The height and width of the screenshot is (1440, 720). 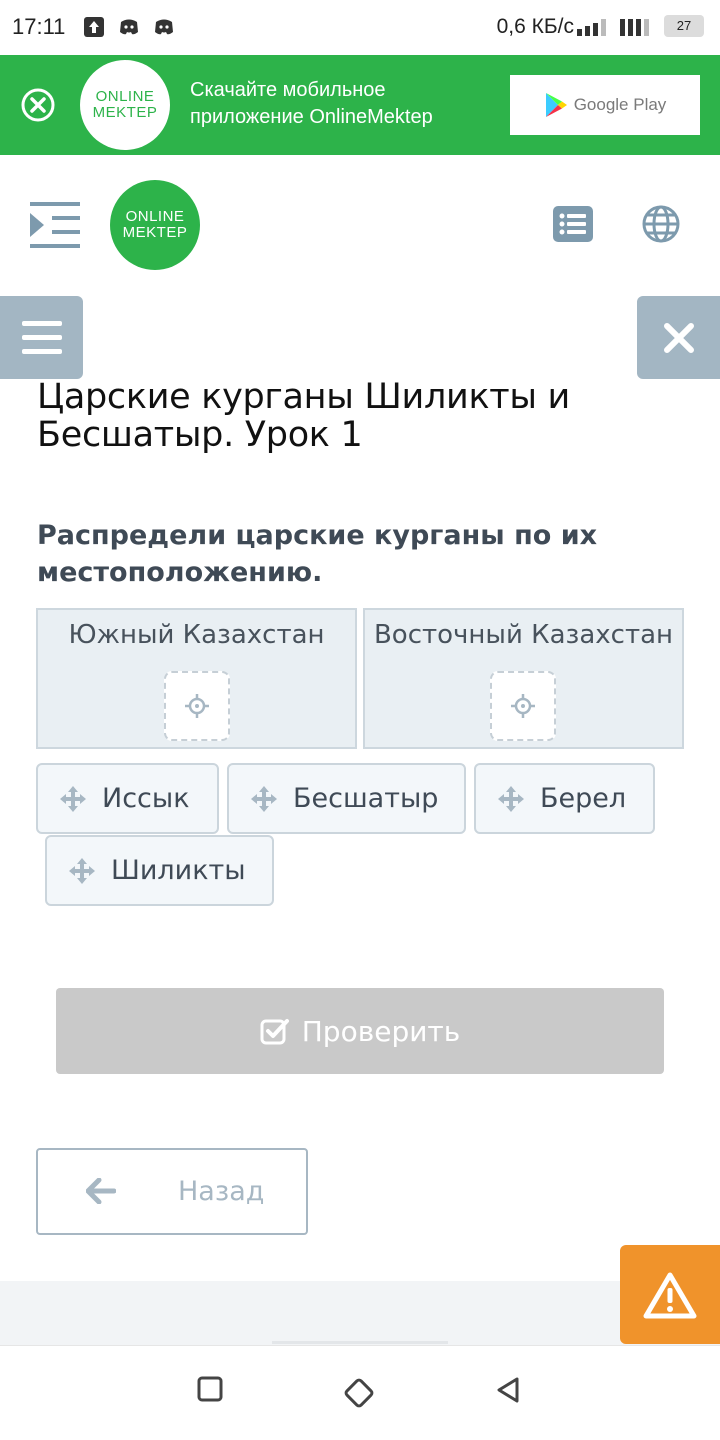 What do you see at coordinates (366, 798) in the screenshot?
I see `drag-item-label: Бесшатыр` at bounding box center [366, 798].